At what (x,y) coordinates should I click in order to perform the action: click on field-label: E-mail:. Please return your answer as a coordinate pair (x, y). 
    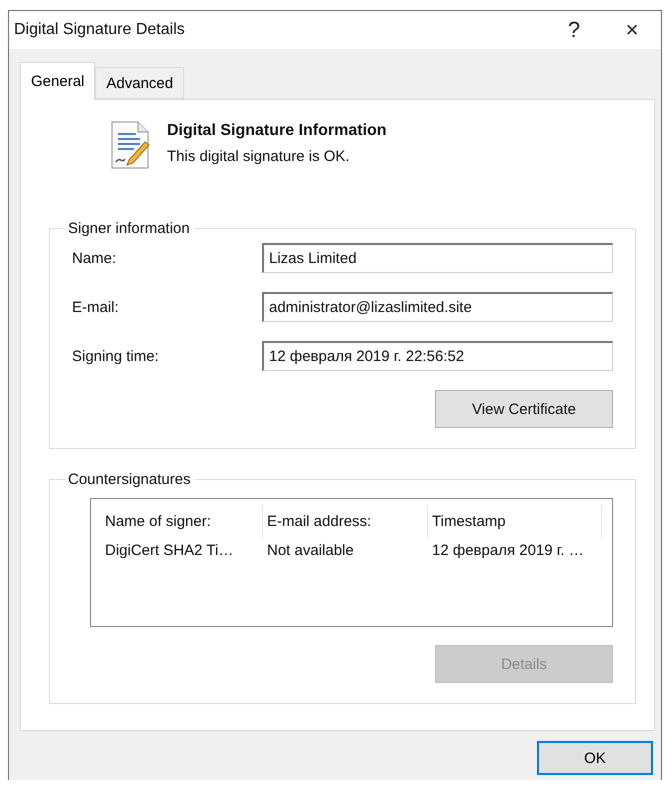
    Looking at the image, I should click on (96, 307).